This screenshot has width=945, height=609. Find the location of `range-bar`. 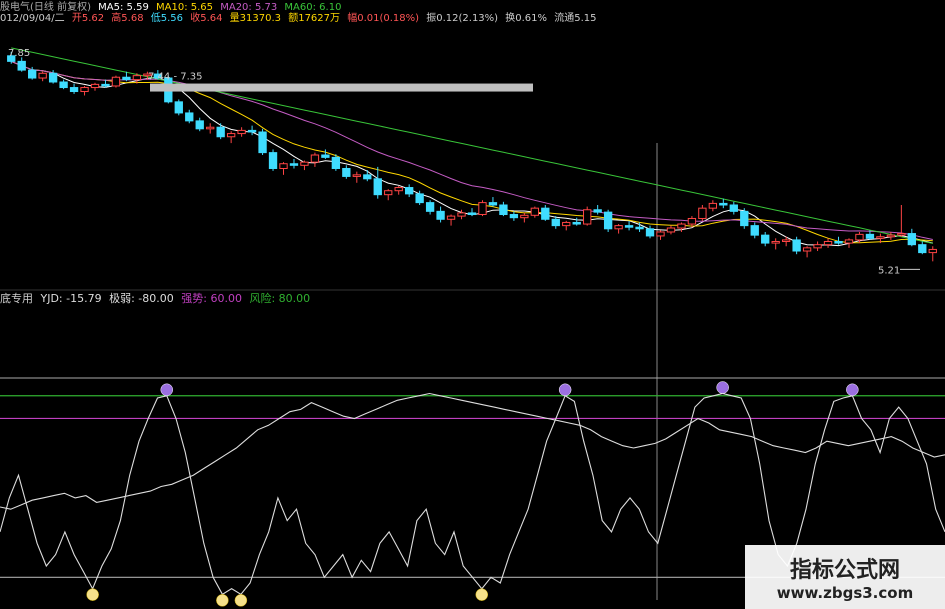

range-bar is located at coordinates (341, 87).